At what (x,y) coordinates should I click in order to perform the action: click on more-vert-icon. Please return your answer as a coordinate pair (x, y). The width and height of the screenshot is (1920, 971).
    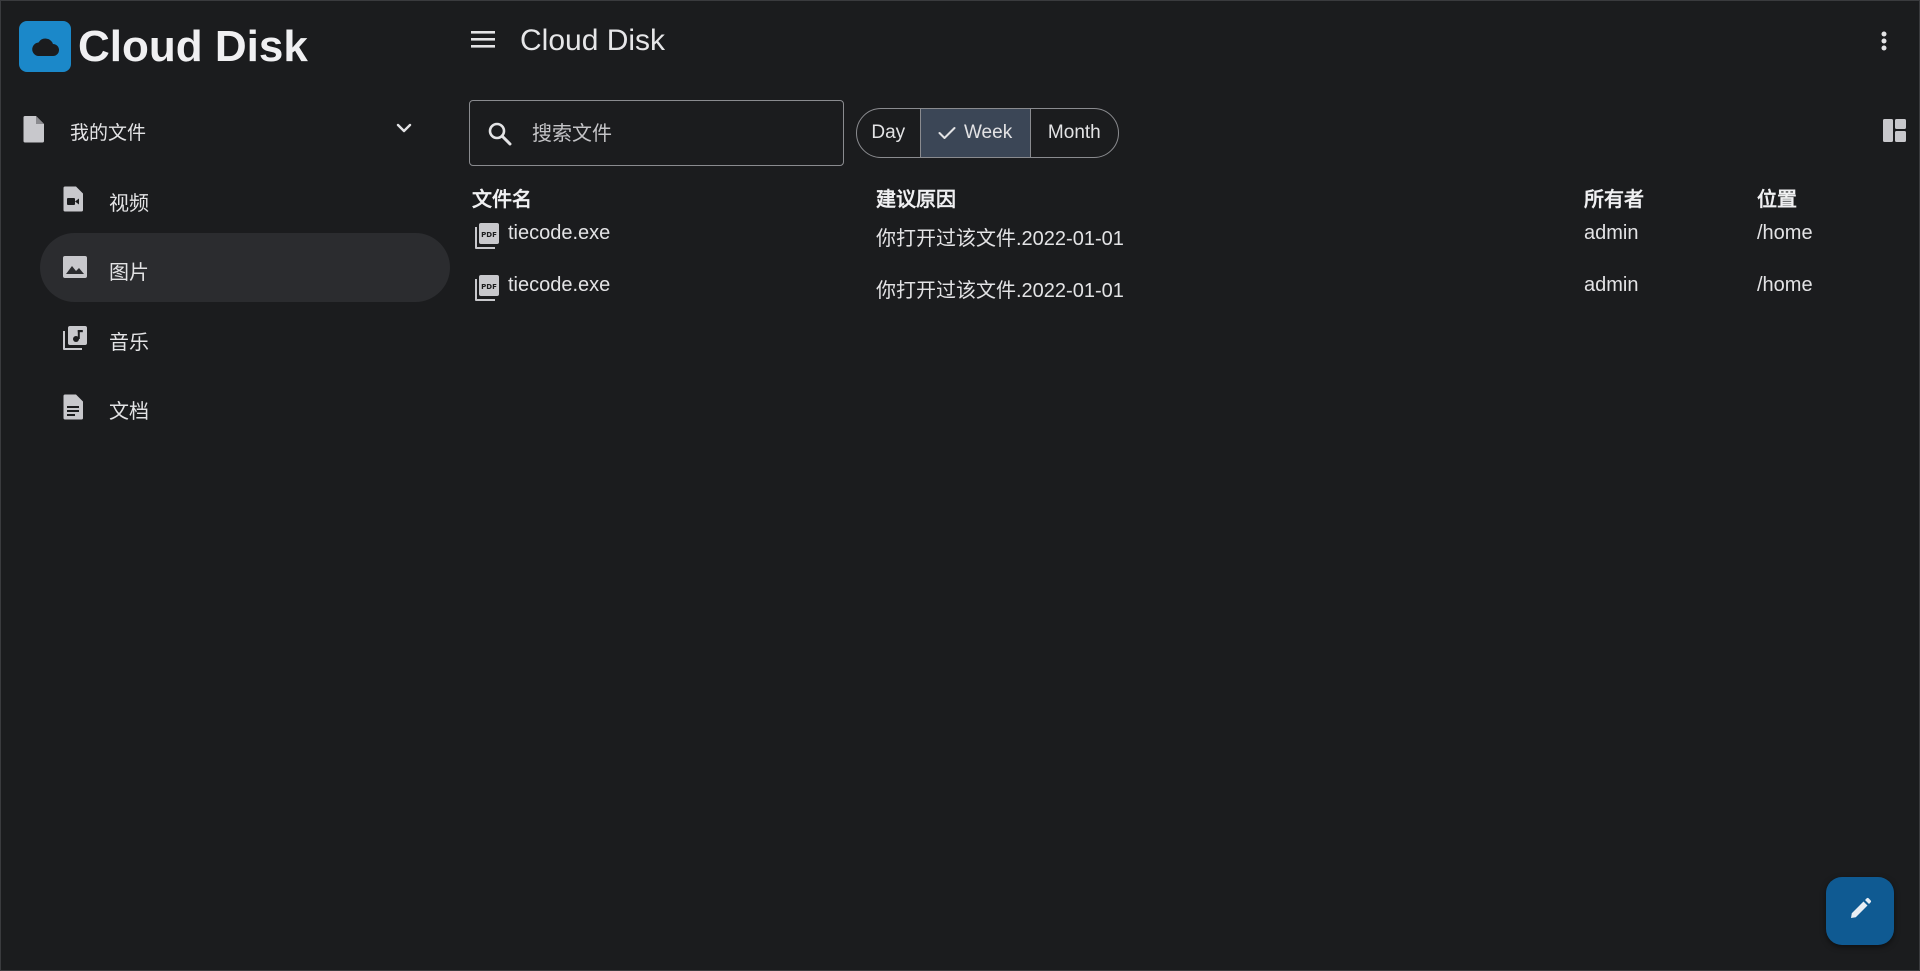
    Looking at the image, I should click on (1884, 42).